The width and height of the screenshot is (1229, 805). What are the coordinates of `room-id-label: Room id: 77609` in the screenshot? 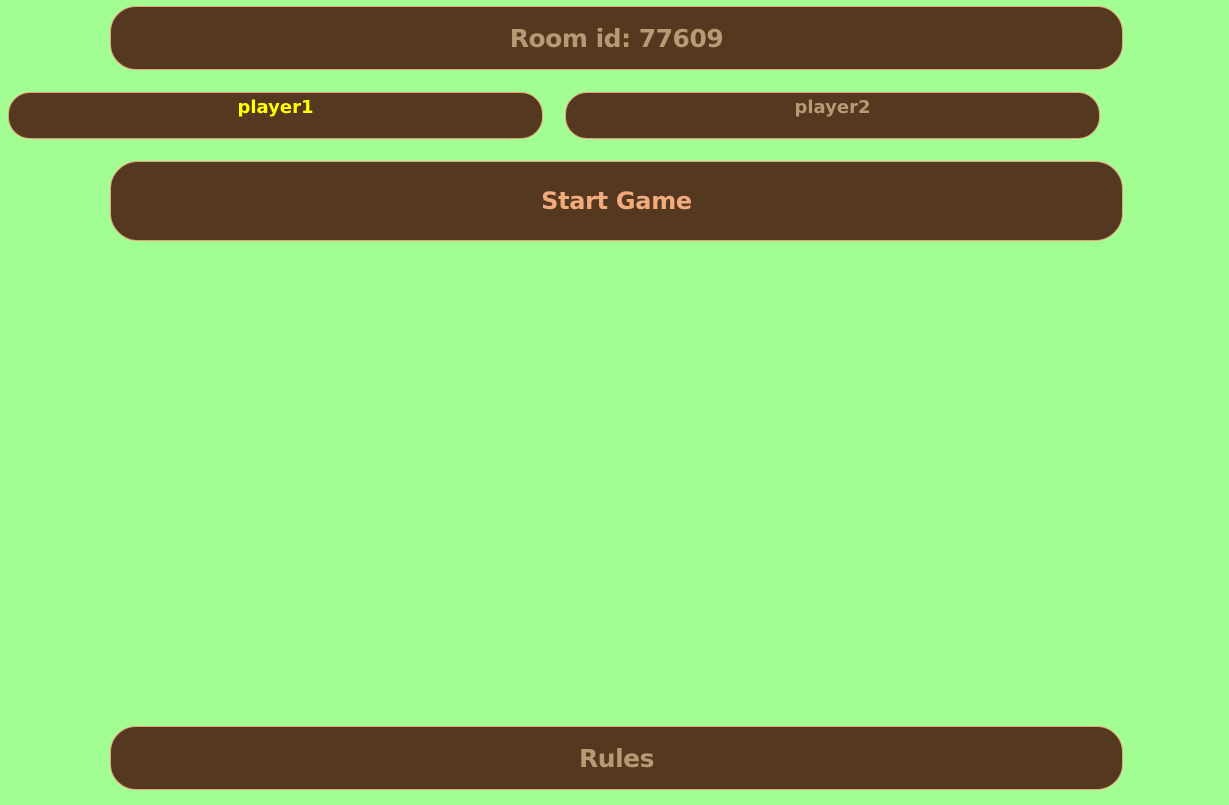 It's located at (616, 38).